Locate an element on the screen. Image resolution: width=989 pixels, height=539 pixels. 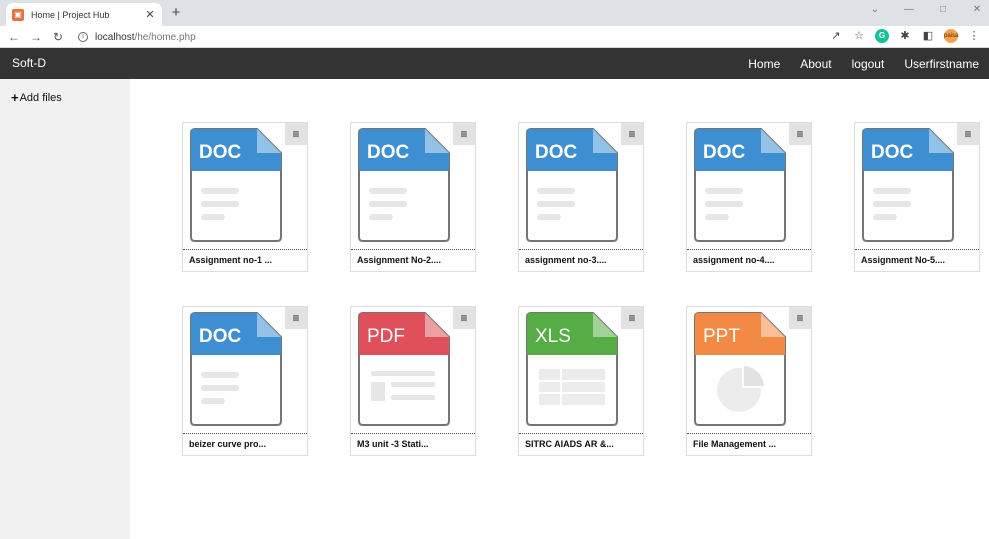
sidebar: + Add files is located at coordinates (65, 309).